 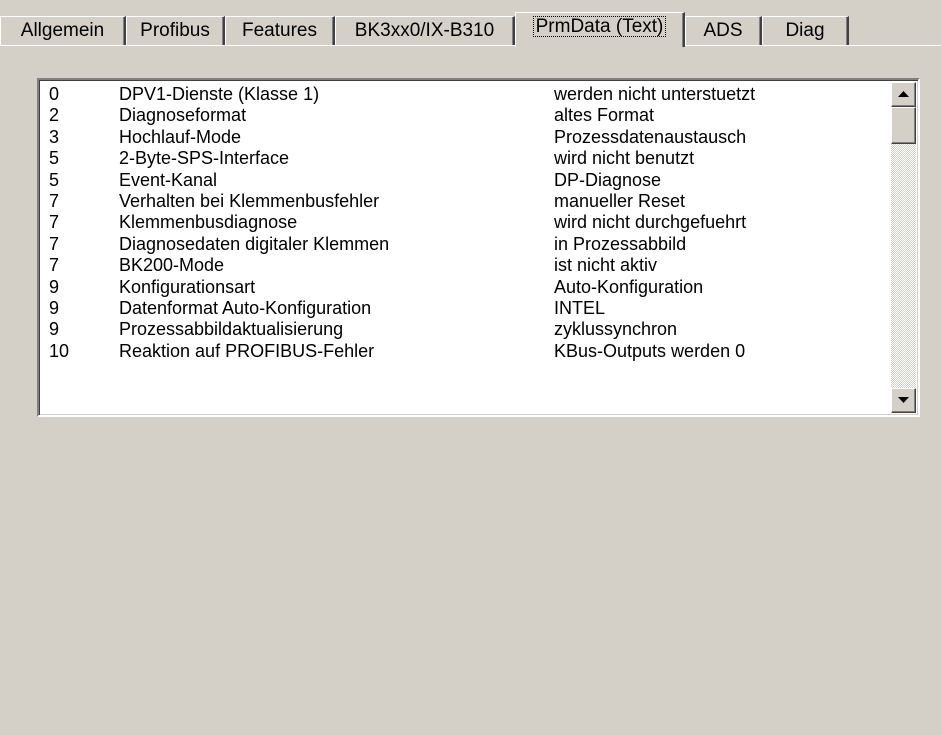 I want to click on tab-diag: Diag, so click(x=805, y=30).